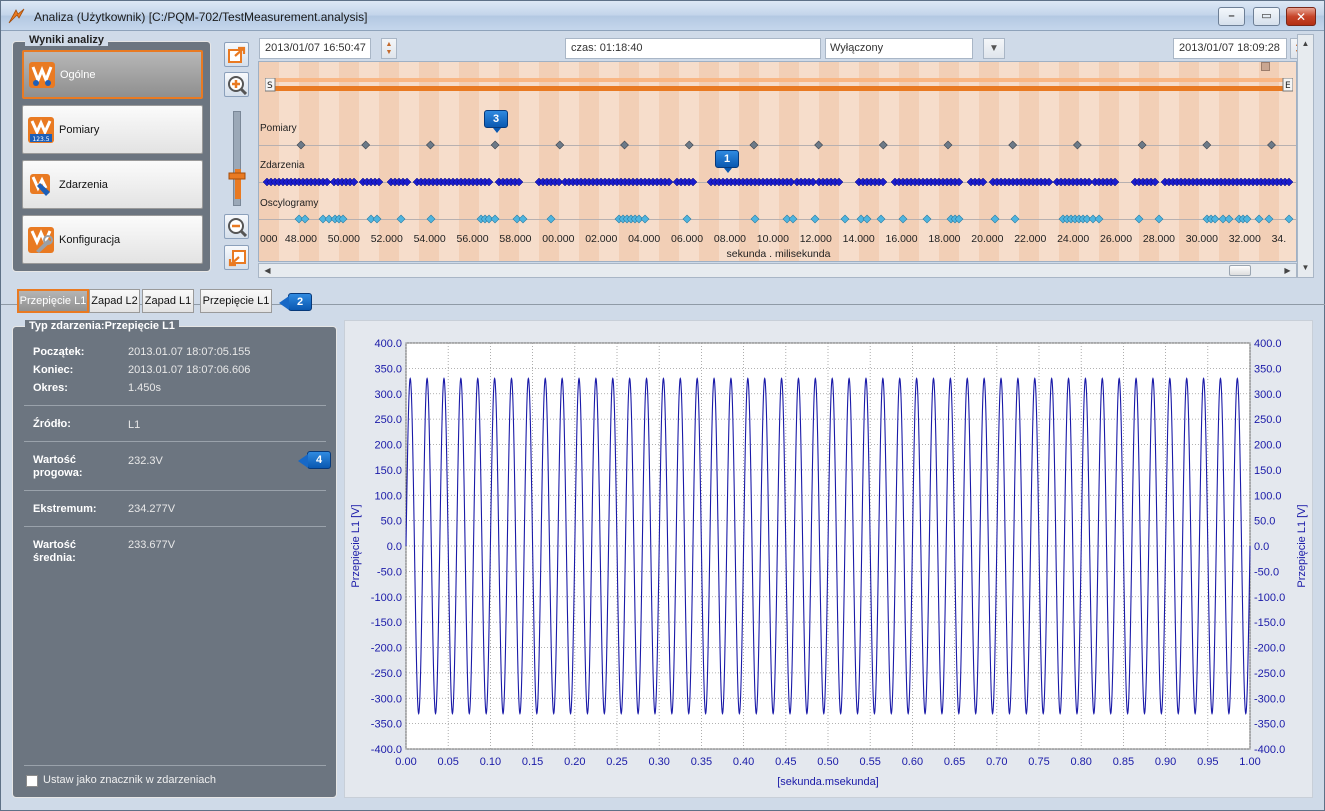 Image resolution: width=1325 pixels, height=811 pixels. I want to click on set-as-marker-checkbox, so click(32, 781).